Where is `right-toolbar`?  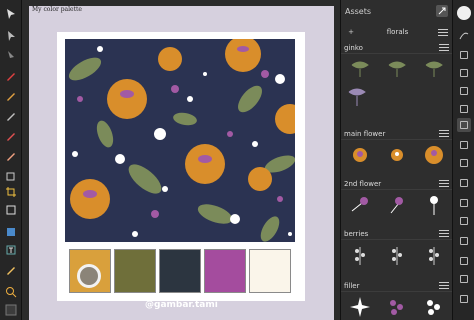
right-toolbar is located at coordinates (463, 160).